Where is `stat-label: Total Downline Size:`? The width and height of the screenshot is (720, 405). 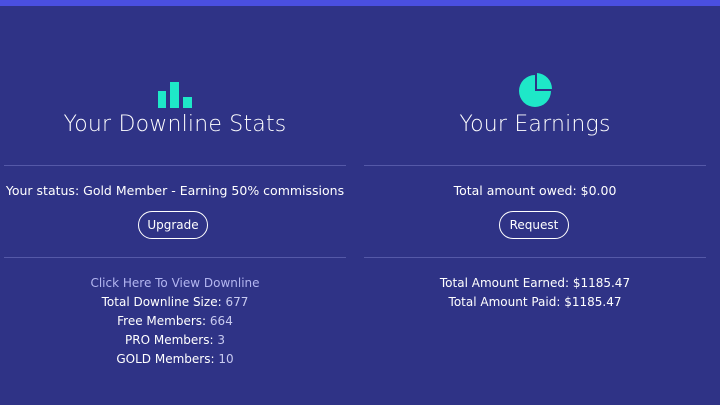
stat-label: Total Downline Size: is located at coordinates (161, 302).